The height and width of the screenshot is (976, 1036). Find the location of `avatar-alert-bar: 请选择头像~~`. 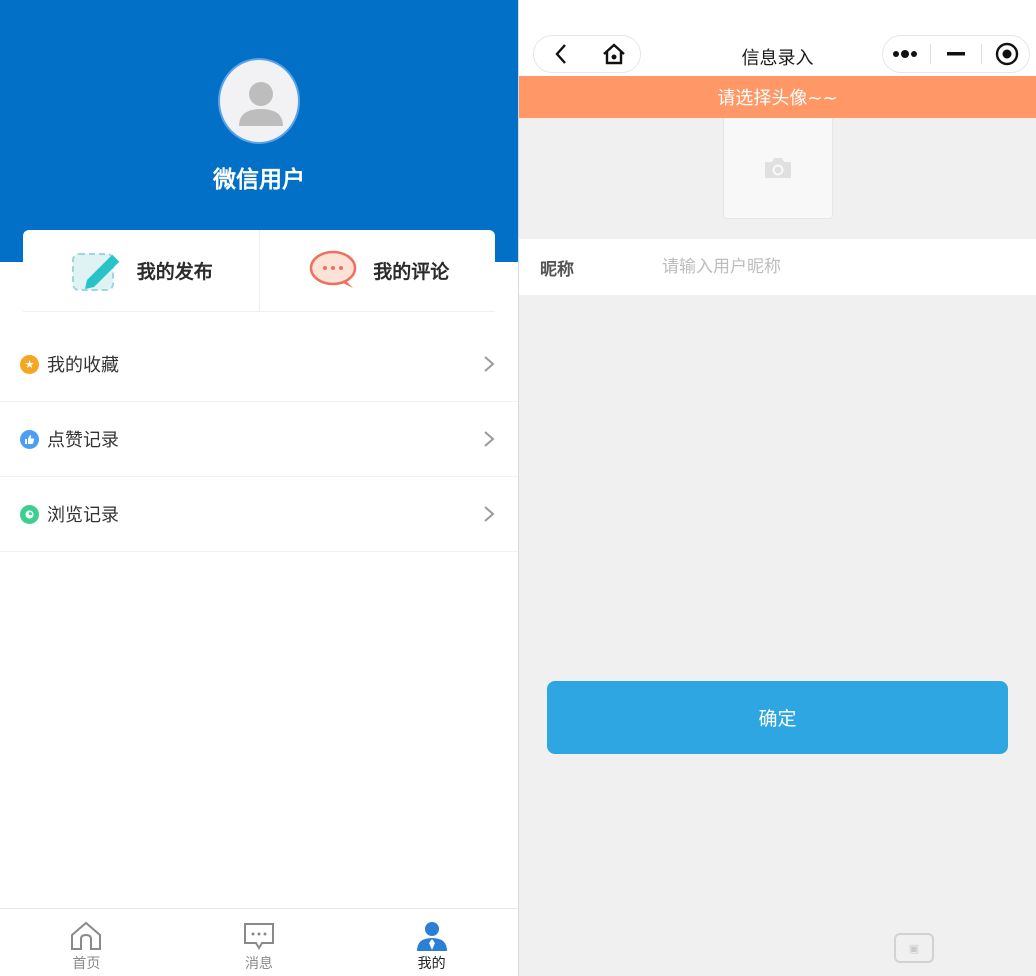

avatar-alert-bar: 请选择头像~~ is located at coordinates (777, 97).